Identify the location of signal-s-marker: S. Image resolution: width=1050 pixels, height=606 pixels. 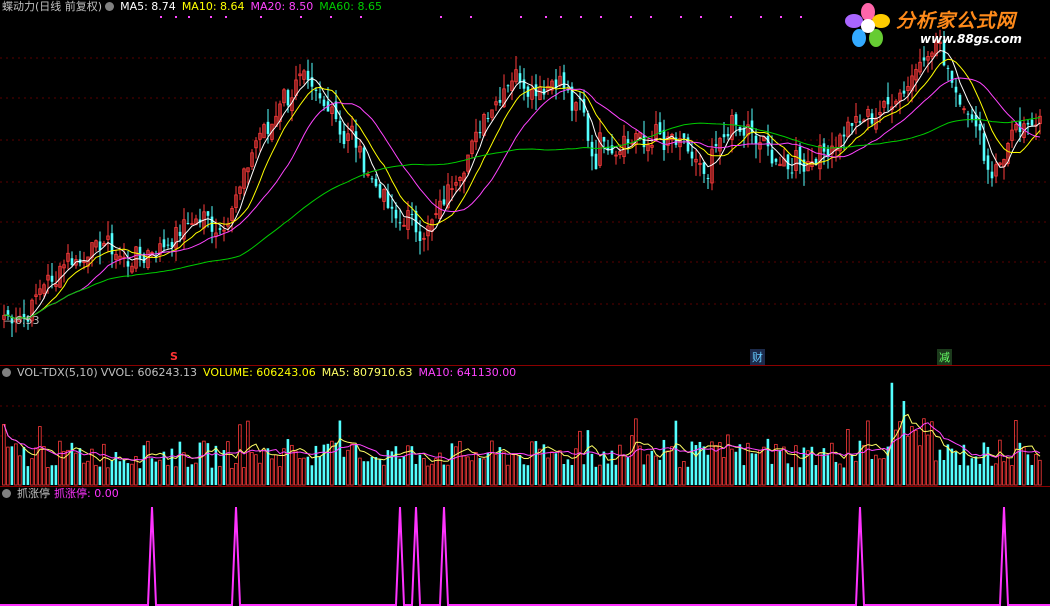
(174, 356).